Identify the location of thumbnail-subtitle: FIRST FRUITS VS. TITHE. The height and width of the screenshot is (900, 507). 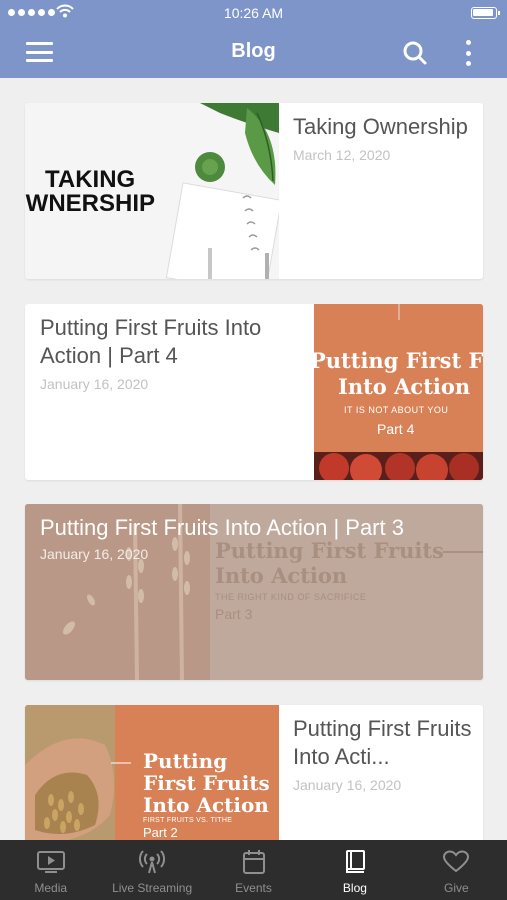
(188, 820).